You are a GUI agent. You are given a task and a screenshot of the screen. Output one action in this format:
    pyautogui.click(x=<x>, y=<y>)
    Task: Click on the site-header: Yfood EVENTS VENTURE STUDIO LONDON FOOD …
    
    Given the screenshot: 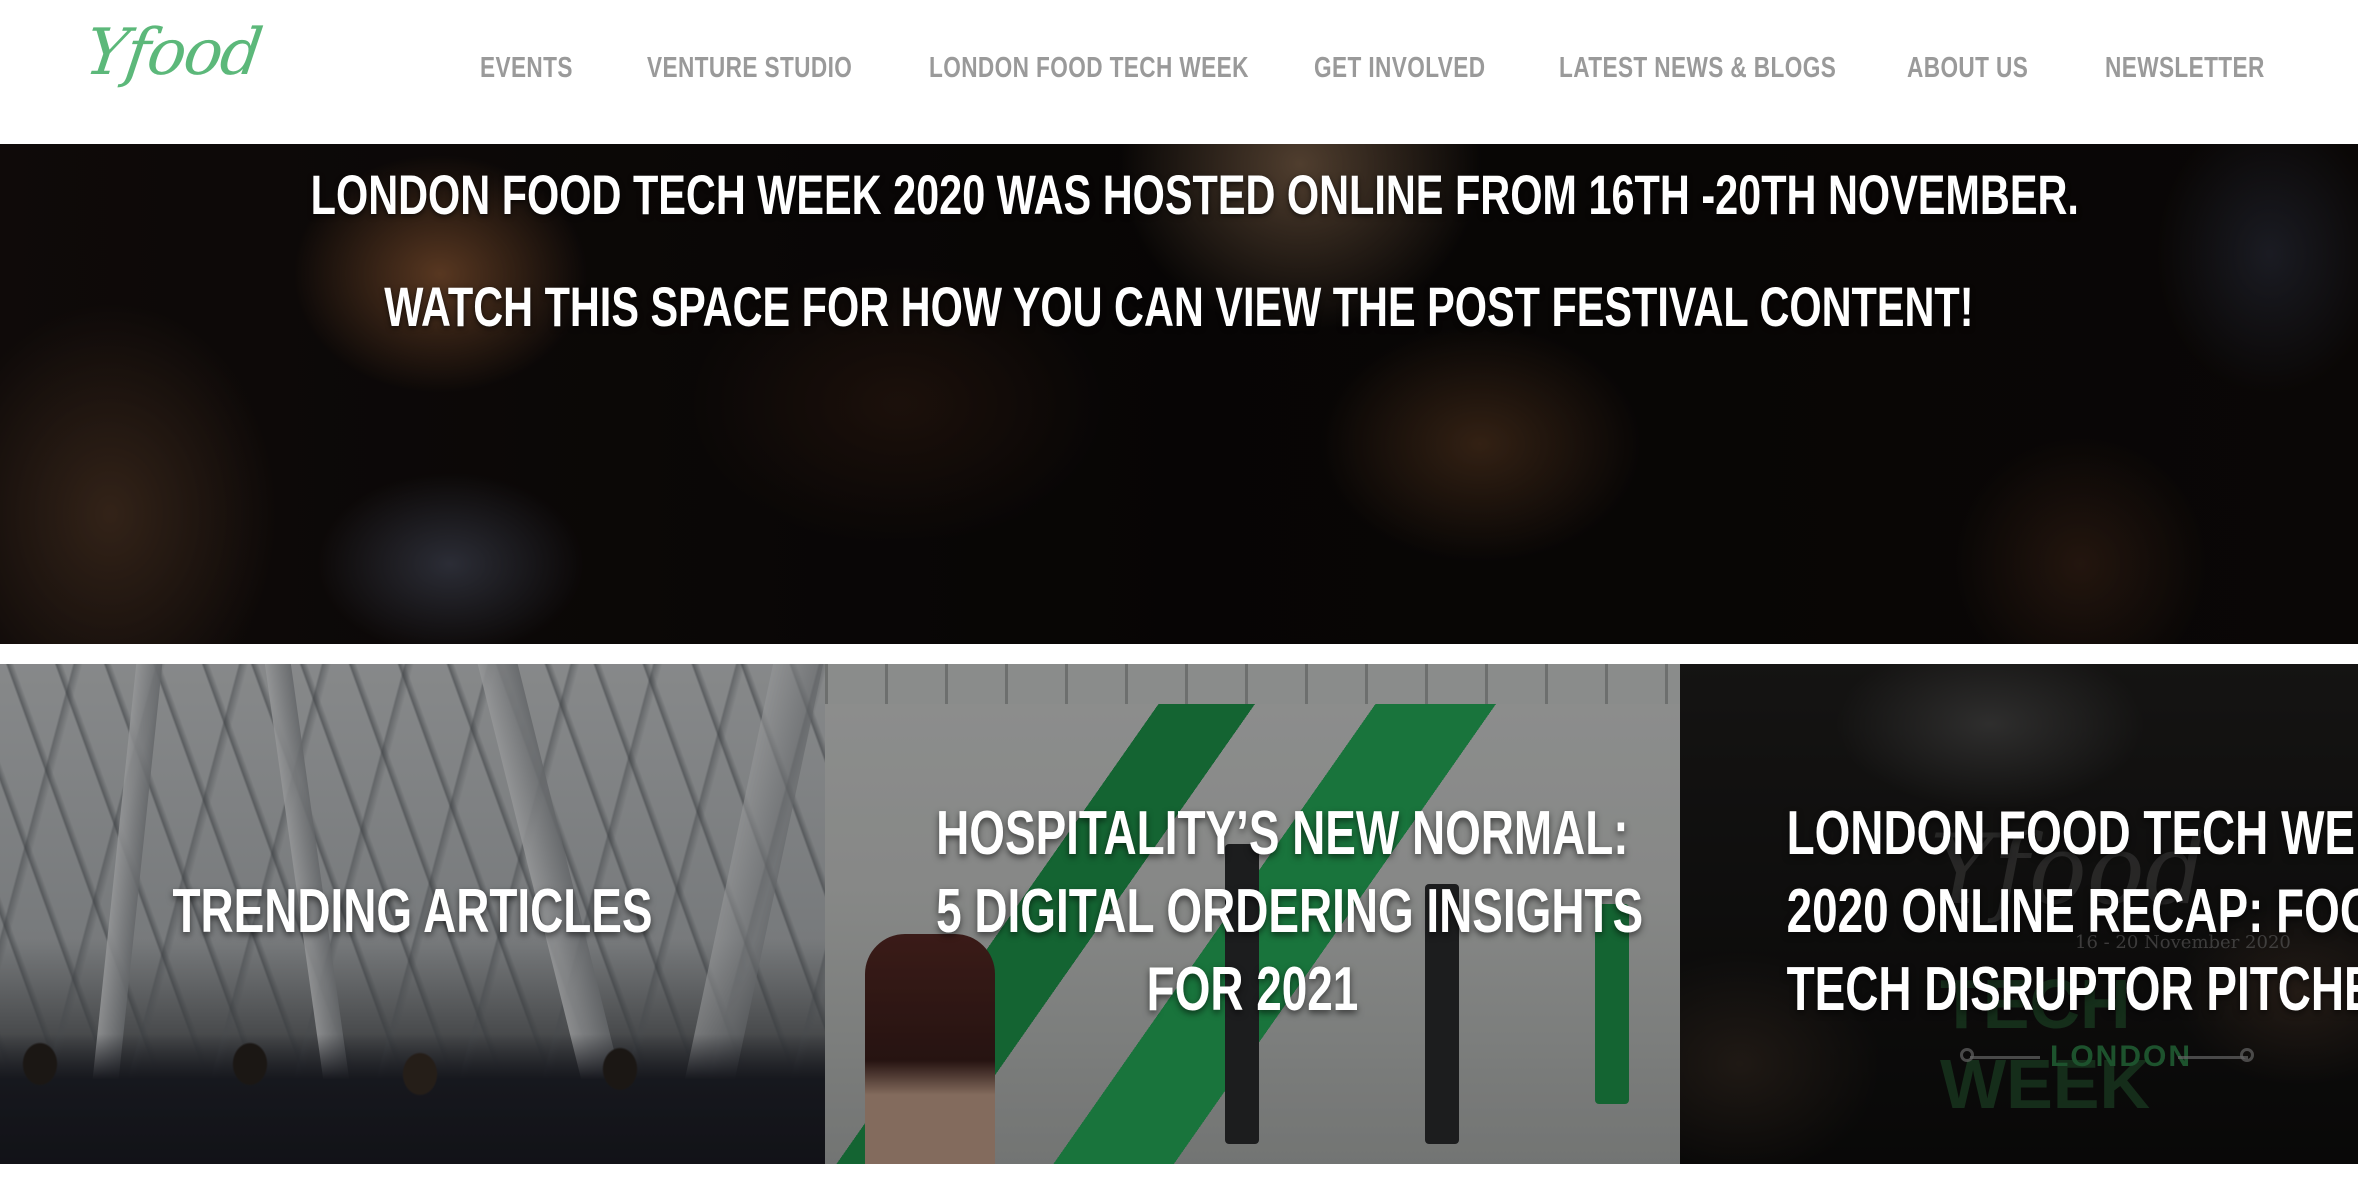 What is the action you would take?
    pyautogui.click(x=1179, y=72)
    